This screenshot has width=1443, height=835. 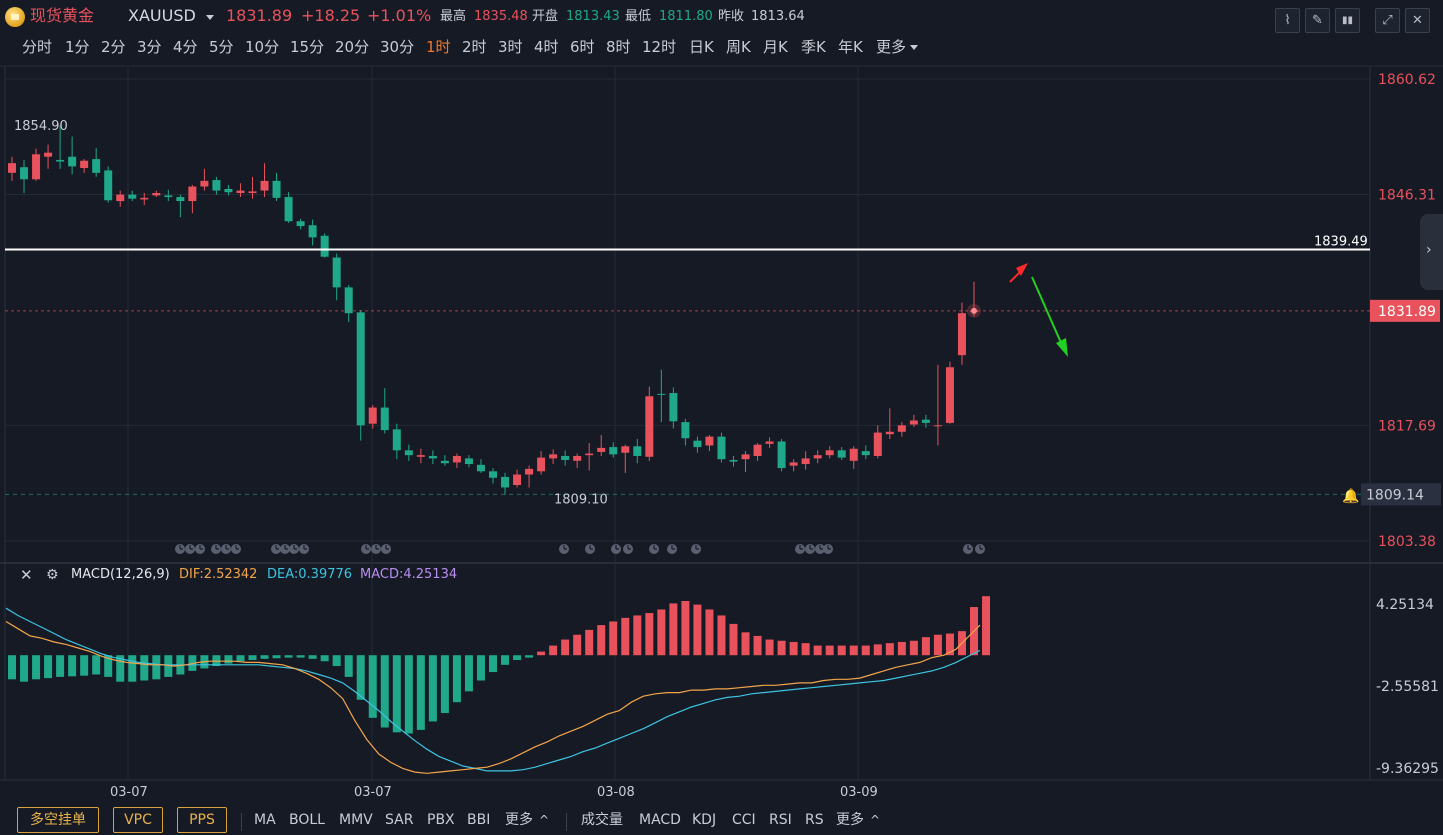 I want to click on indicator-volume: 成交量, so click(x=602, y=820).